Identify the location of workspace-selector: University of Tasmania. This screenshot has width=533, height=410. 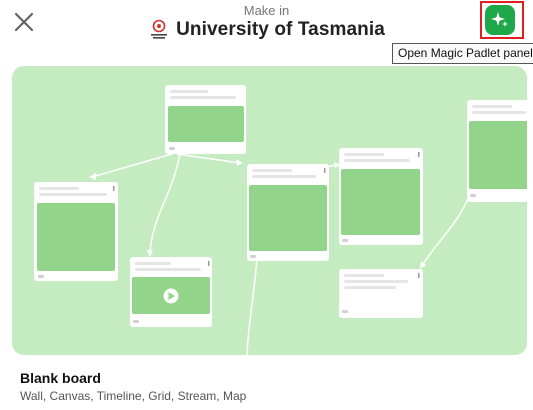
(266, 30).